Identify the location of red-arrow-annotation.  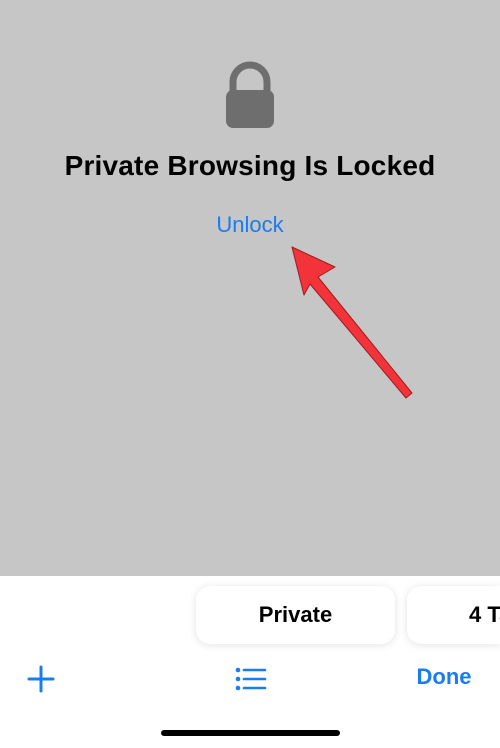
(352, 322).